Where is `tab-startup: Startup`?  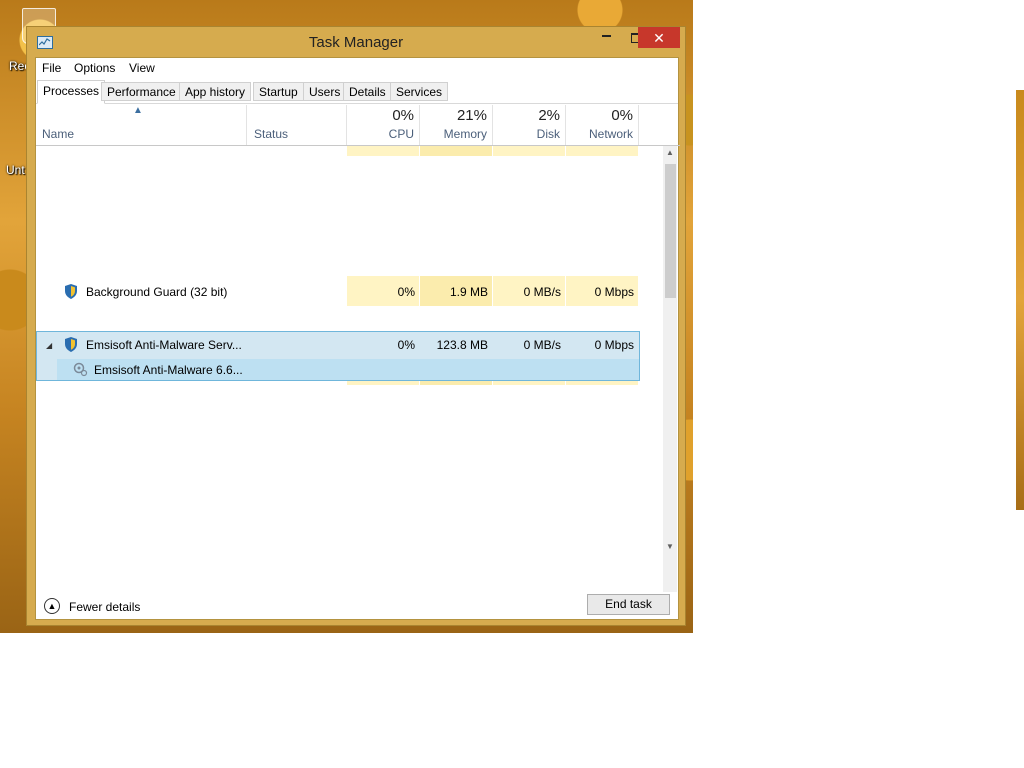
tab-startup: Startup is located at coordinates (278, 91).